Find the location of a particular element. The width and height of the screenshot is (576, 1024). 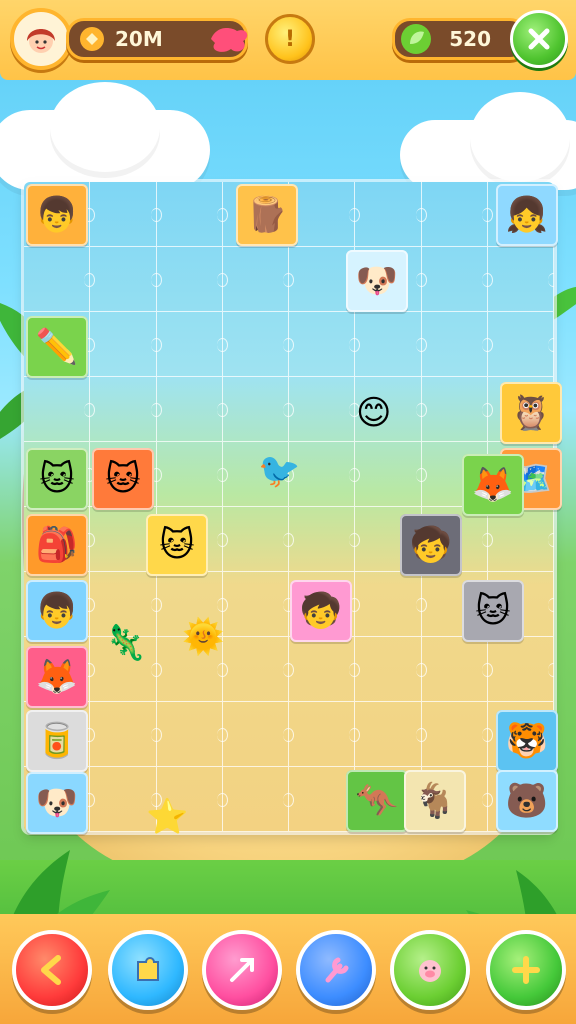

tile-dog: 🐶 is located at coordinates (377, 281).